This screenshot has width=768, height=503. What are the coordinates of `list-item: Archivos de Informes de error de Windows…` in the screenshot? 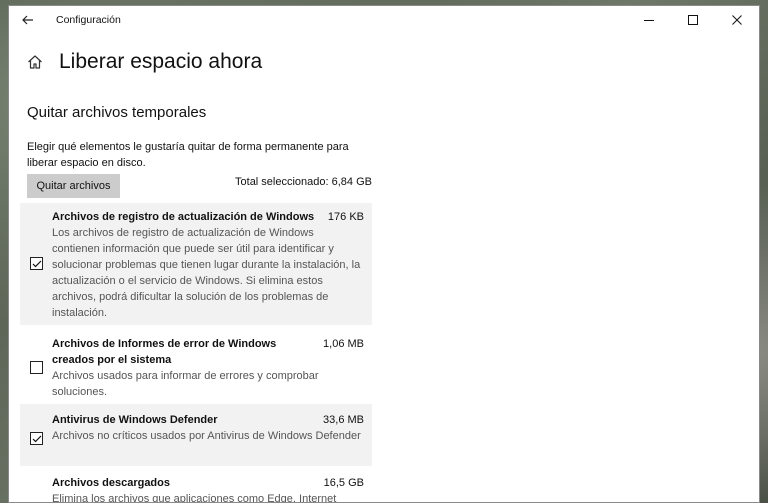 It's located at (196, 366).